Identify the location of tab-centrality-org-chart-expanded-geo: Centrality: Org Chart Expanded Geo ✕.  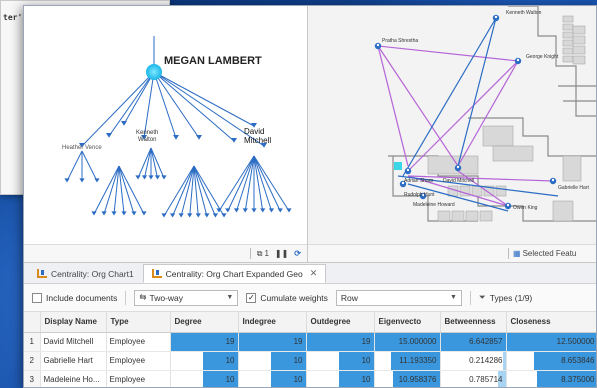
(234, 273).